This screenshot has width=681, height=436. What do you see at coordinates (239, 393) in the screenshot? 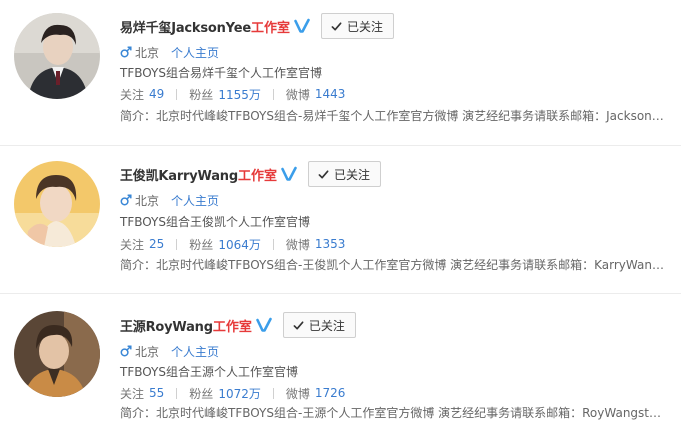
I see `fans-count: 1072万` at bounding box center [239, 393].